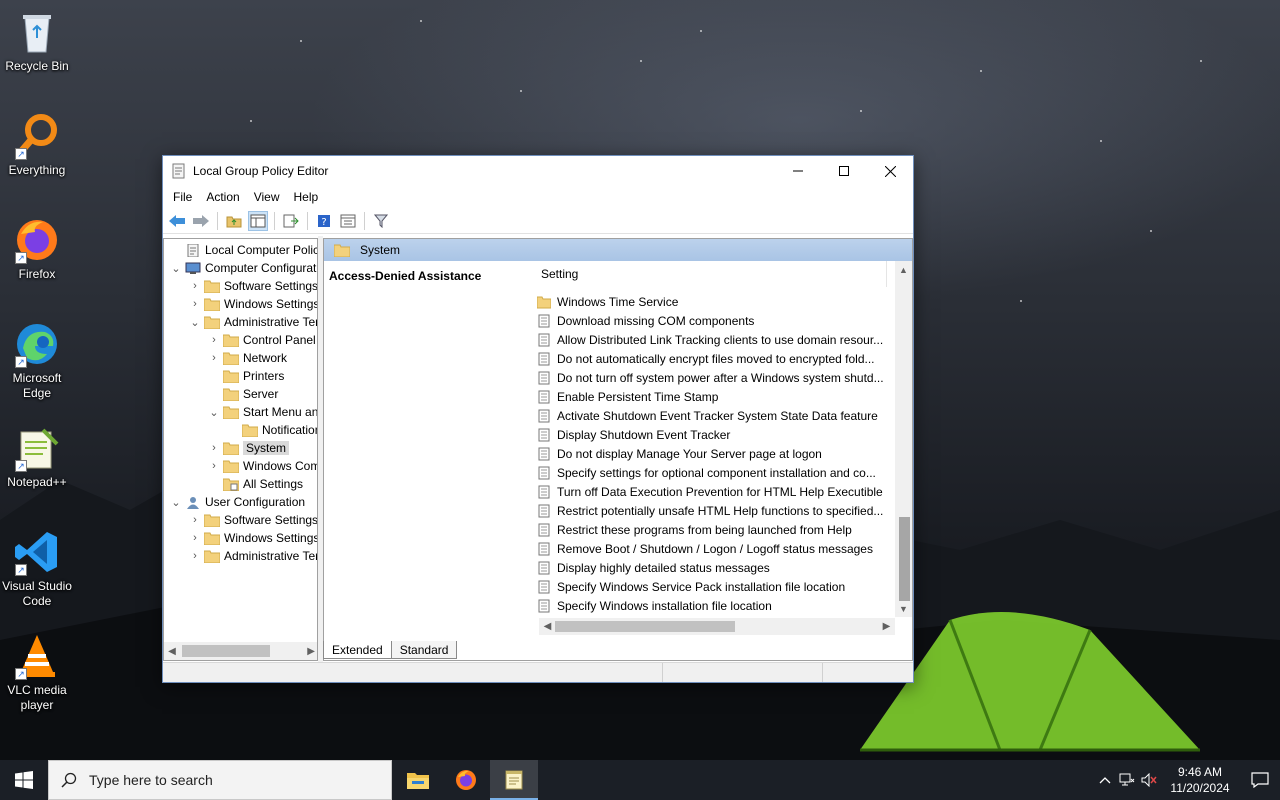  I want to click on setting-row: Windows Time Service, so click(712, 301).